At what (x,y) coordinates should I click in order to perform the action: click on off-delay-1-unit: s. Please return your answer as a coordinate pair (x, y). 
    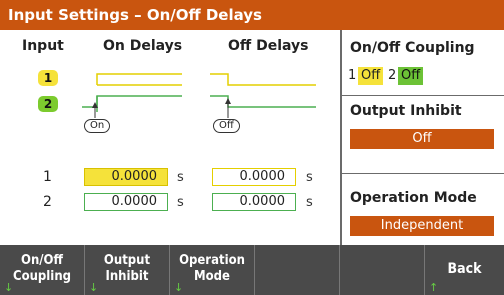
    Looking at the image, I should click on (309, 177).